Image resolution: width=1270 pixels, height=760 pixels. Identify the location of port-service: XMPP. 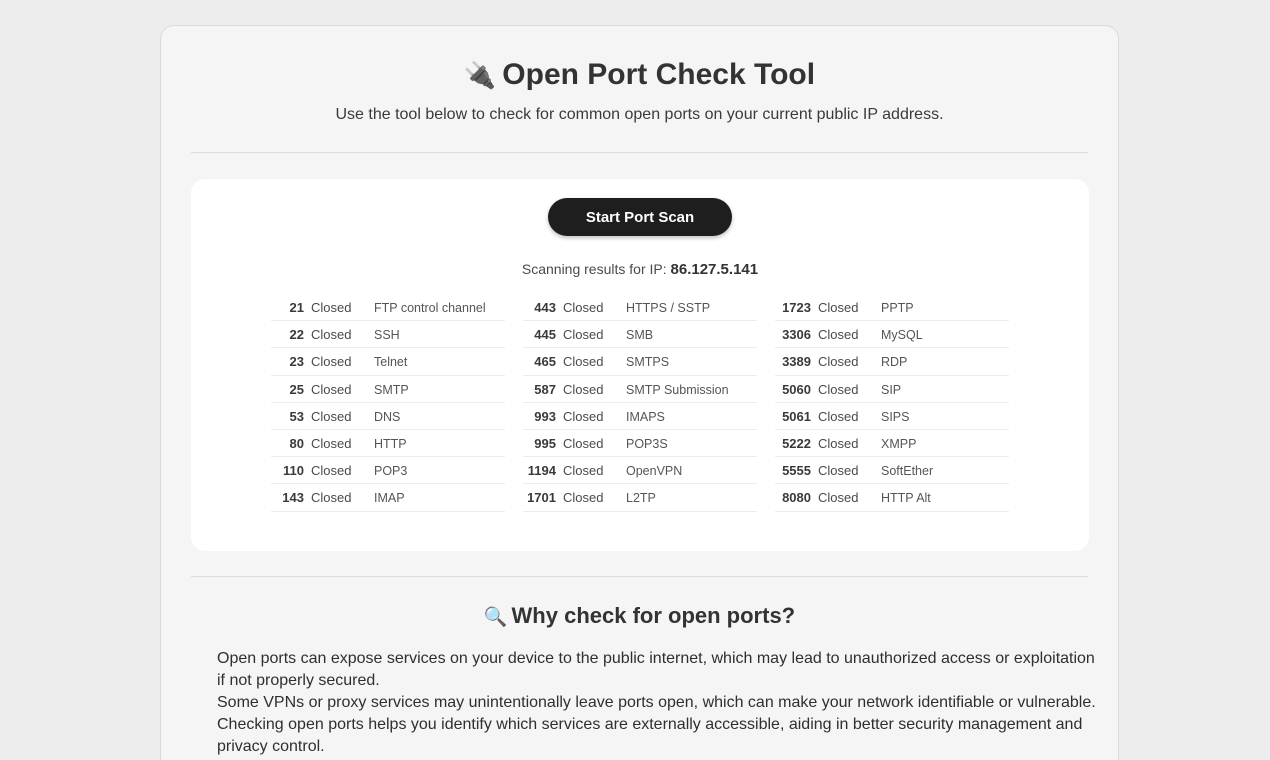
(899, 443).